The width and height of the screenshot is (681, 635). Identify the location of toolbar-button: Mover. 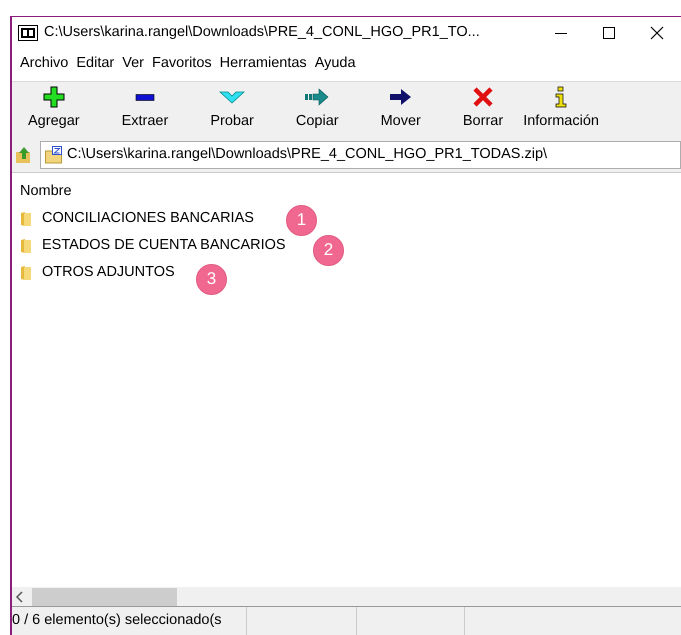
(400, 109).